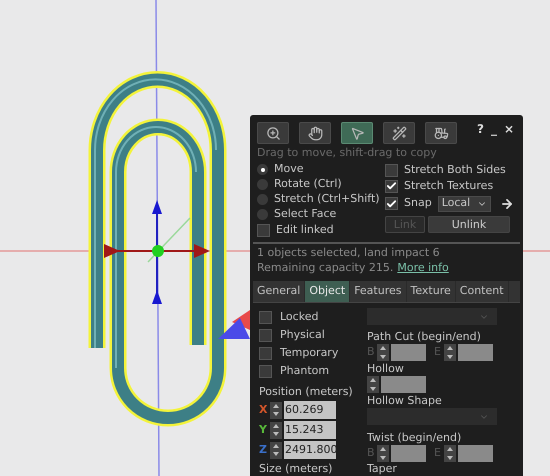  What do you see at coordinates (482, 291) in the screenshot?
I see `tab: Content` at bounding box center [482, 291].